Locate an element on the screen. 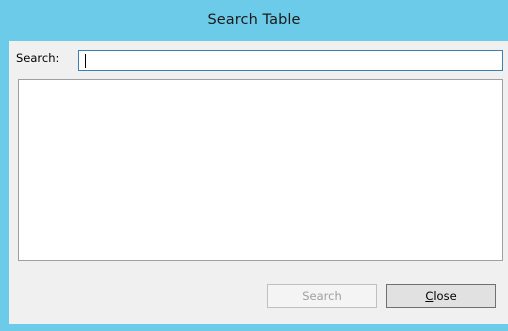  search-input is located at coordinates (290, 60).